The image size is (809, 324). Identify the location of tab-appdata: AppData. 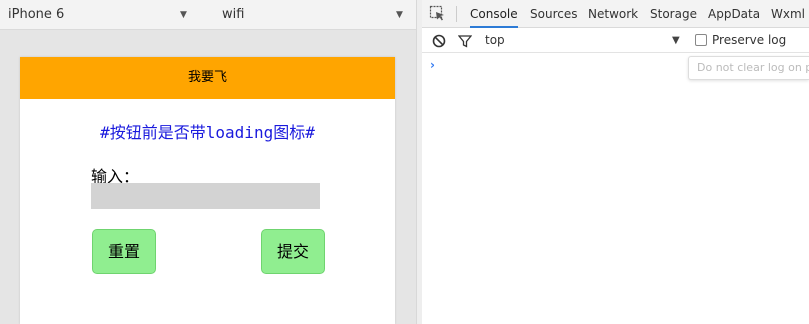
(734, 14).